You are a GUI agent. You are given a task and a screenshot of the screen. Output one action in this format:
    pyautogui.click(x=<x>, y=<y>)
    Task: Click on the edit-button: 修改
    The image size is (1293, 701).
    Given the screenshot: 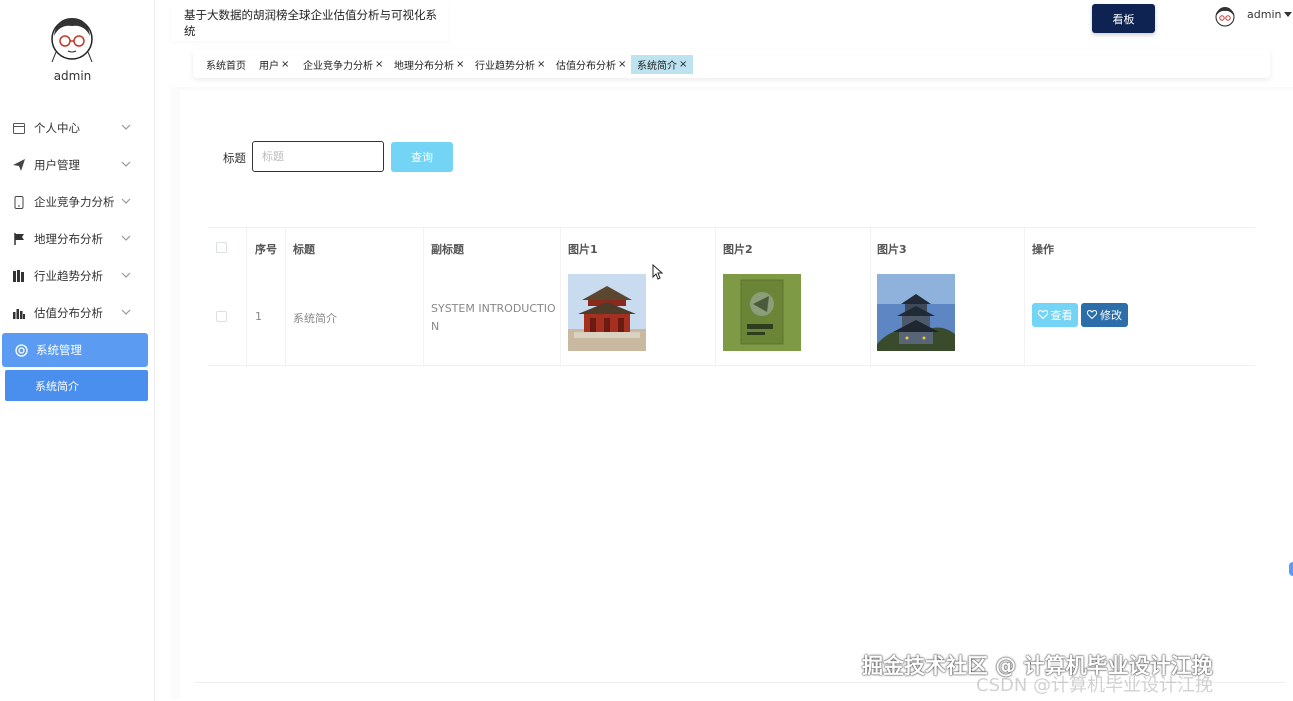 What is the action you would take?
    pyautogui.click(x=1104, y=315)
    